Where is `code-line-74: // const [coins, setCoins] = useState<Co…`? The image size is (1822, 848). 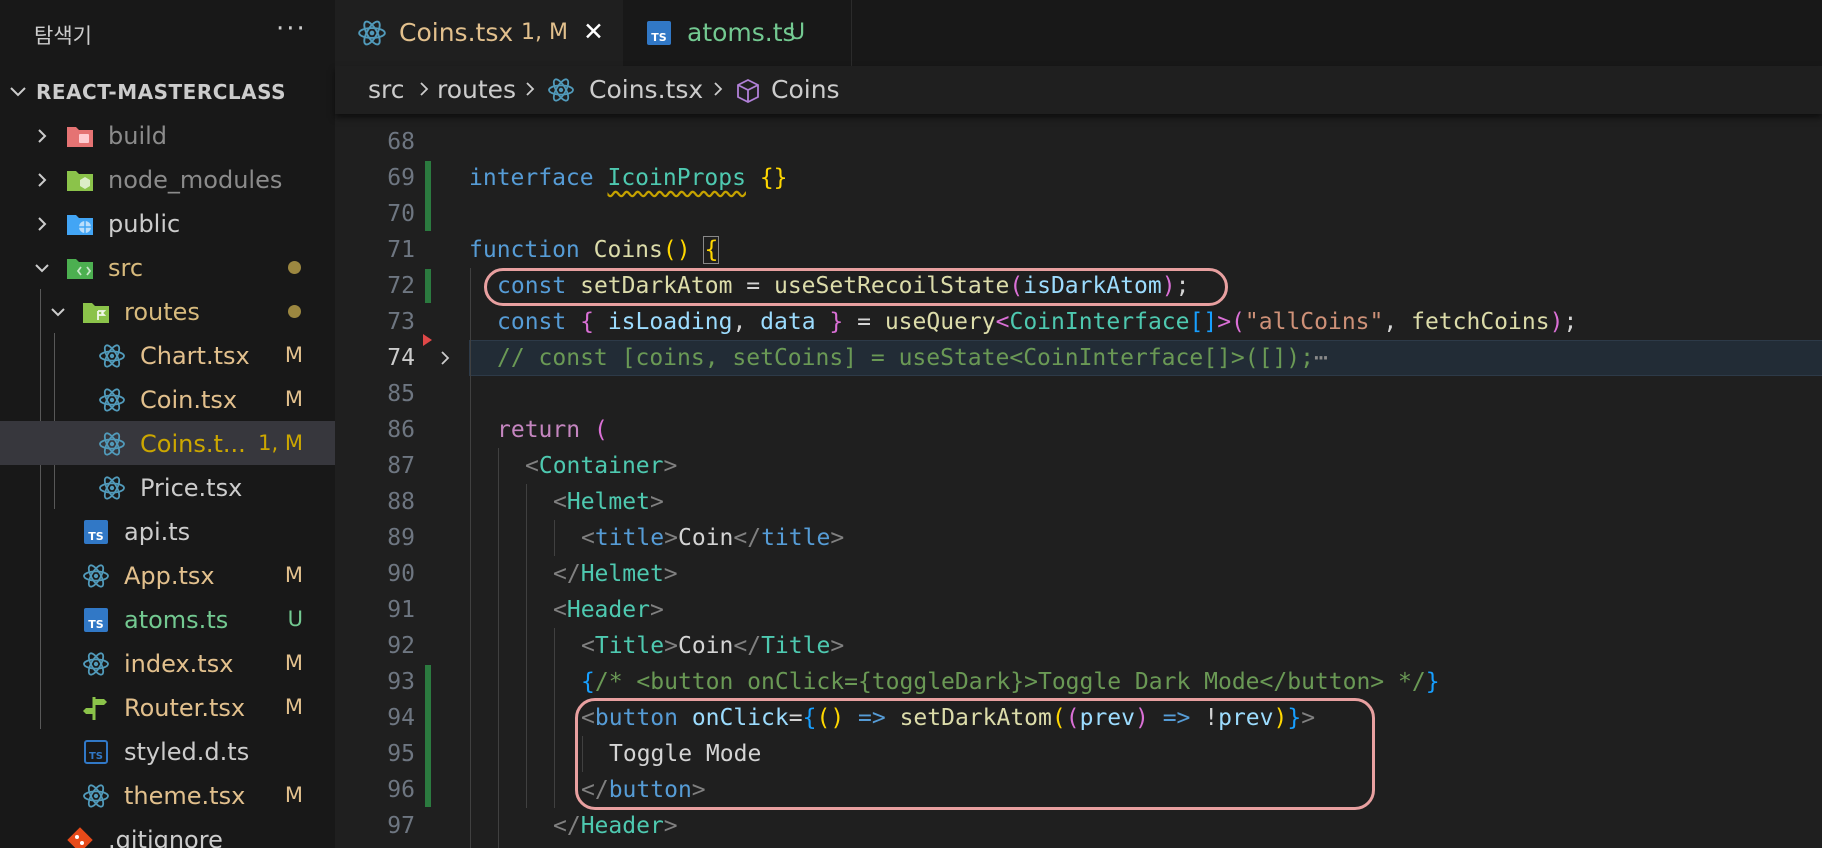
code-line-74: // const [coins, setCoins] = useState<Co… is located at coordinates (912, 358).